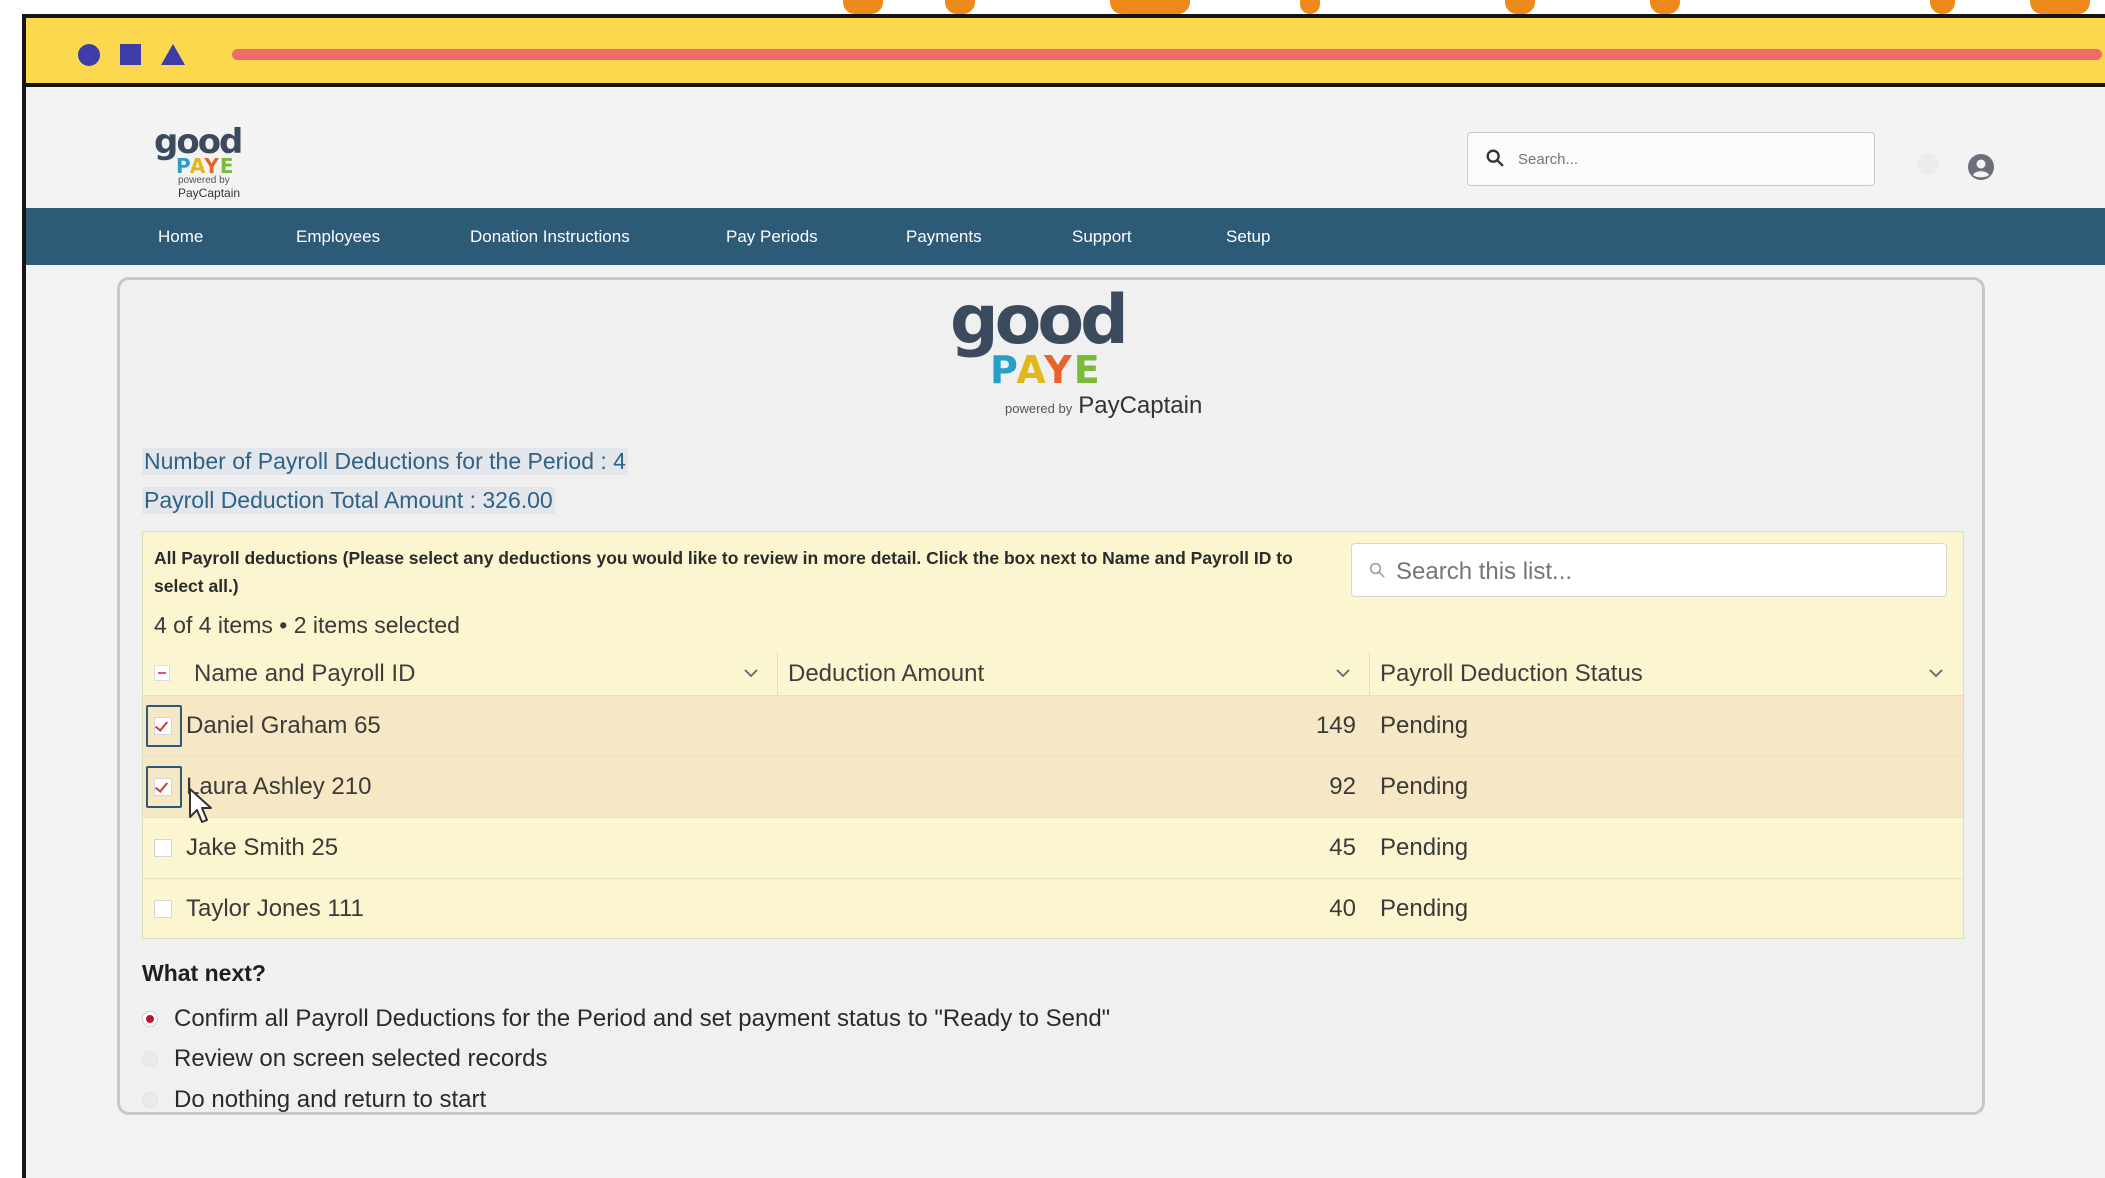  What do you see at coordinates (1065, 147) in the screenshot?
I see `site-header: good PAYE powered by PayCaptain` at bounding box center [1065, 147].